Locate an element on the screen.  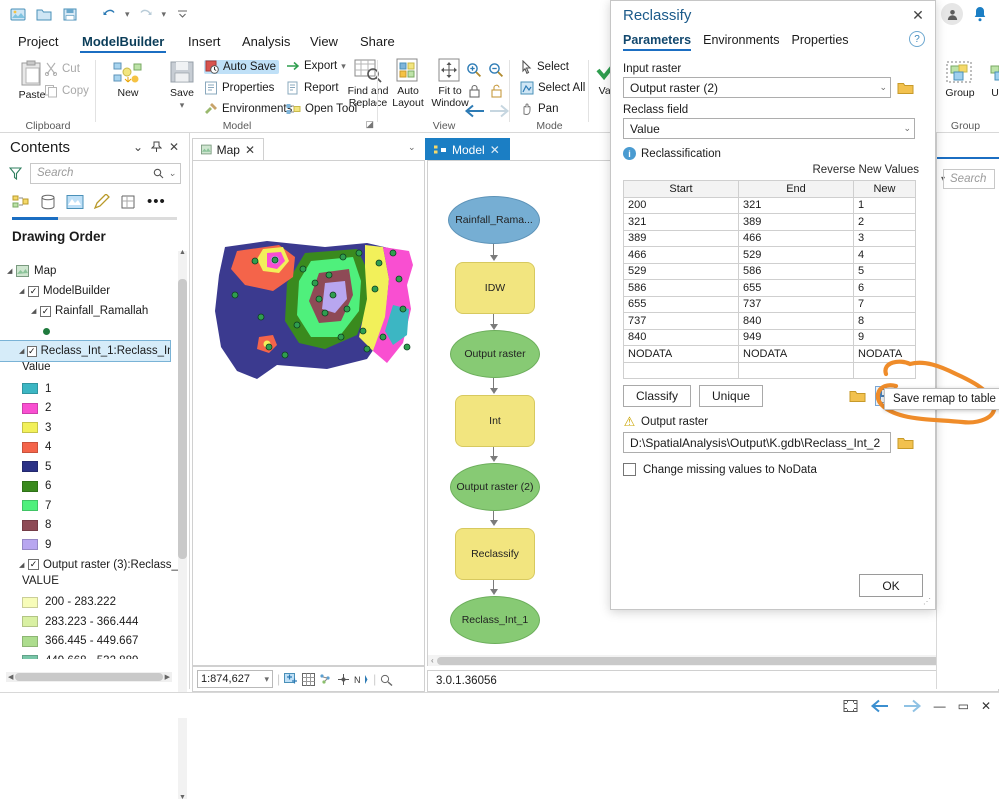
back-arrow-icon is located at coordinates (880, 706).